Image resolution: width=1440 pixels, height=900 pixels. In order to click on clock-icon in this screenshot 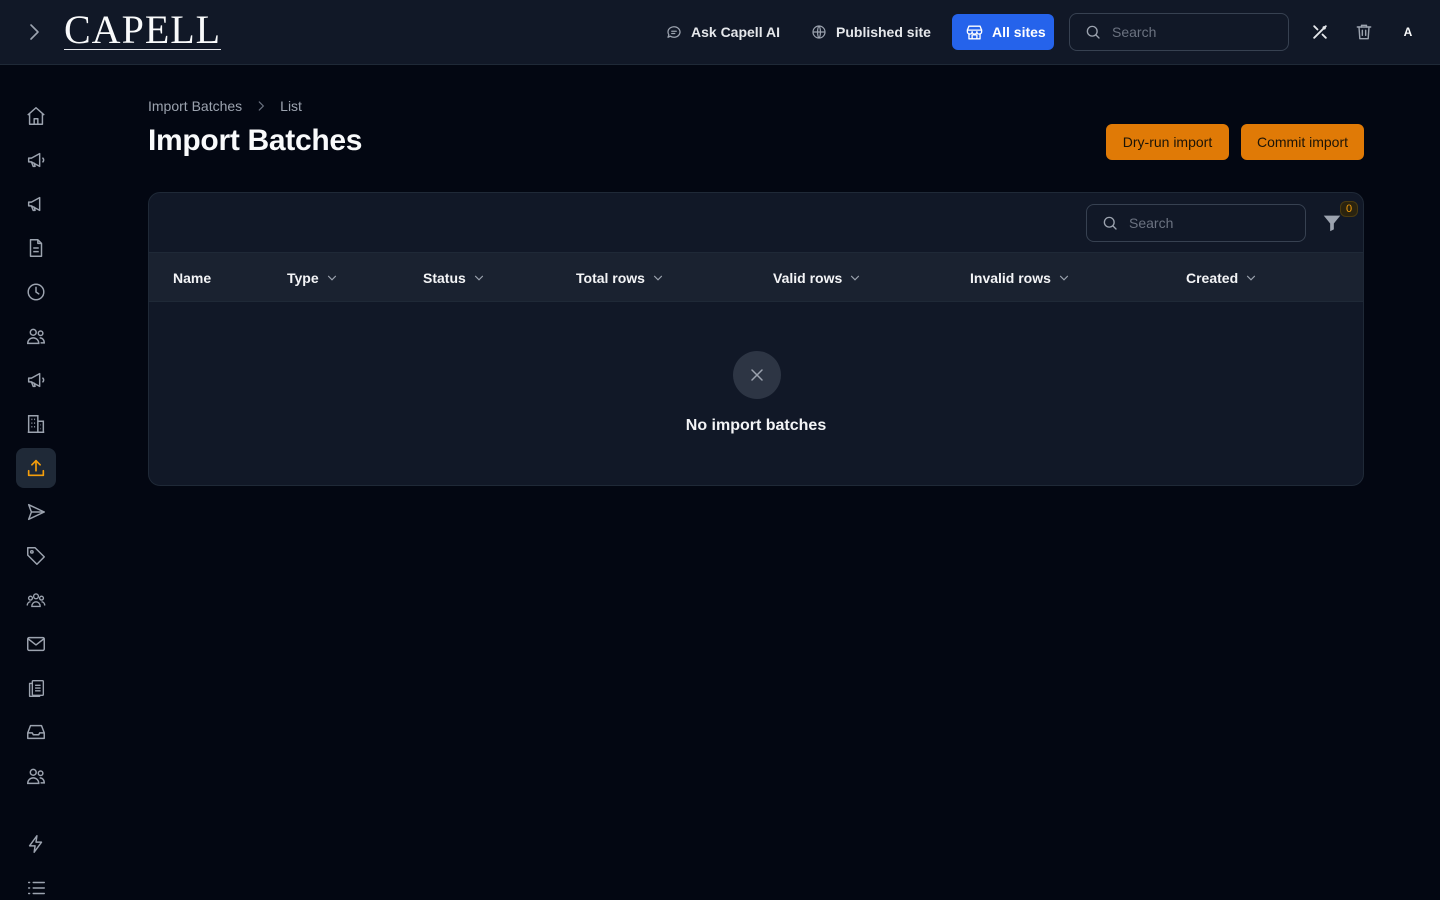, I will do `click(36, 292)`.